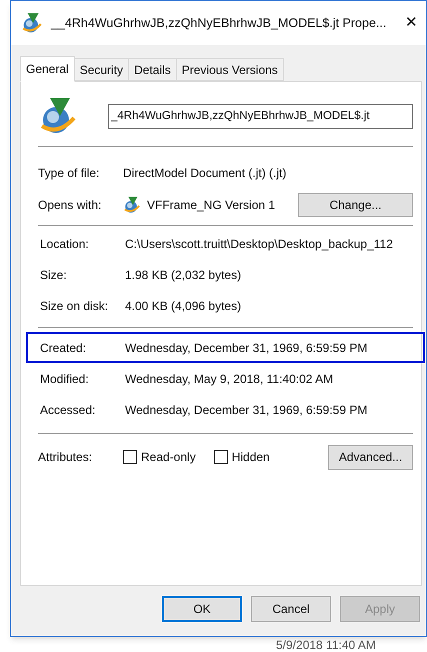 The image size is (427, 652). What do you see at coordinates (54, 275) in the screenshot?
I see `field-label: Size:` at bounding box center [54, 275].